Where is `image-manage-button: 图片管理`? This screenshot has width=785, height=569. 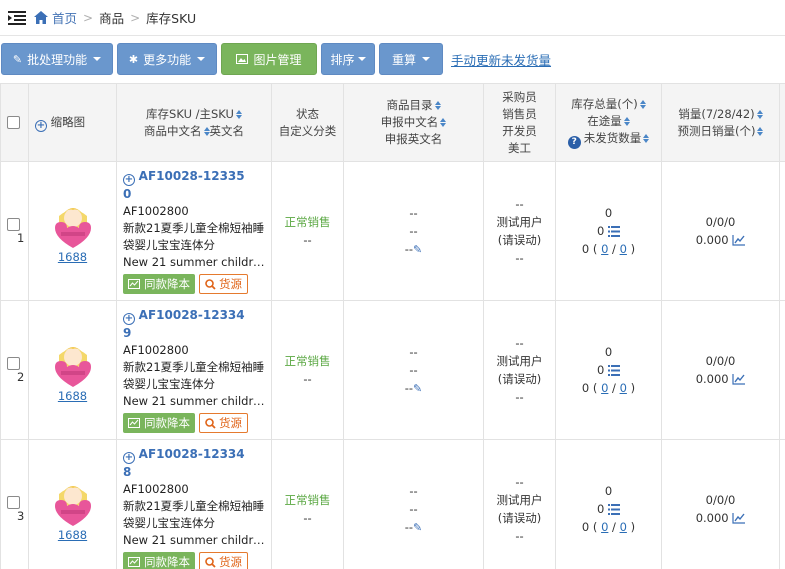
image-manage-button: 图片管理 is located at coordinates (269, 59).